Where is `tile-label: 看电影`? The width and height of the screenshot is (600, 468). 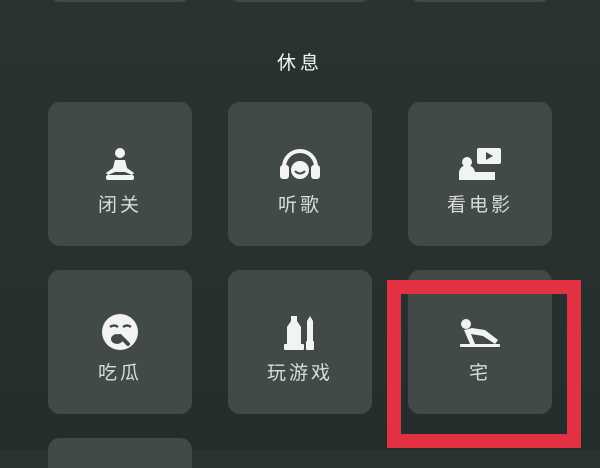 tile-label: 看电影 is located at coordinates (479, 205).